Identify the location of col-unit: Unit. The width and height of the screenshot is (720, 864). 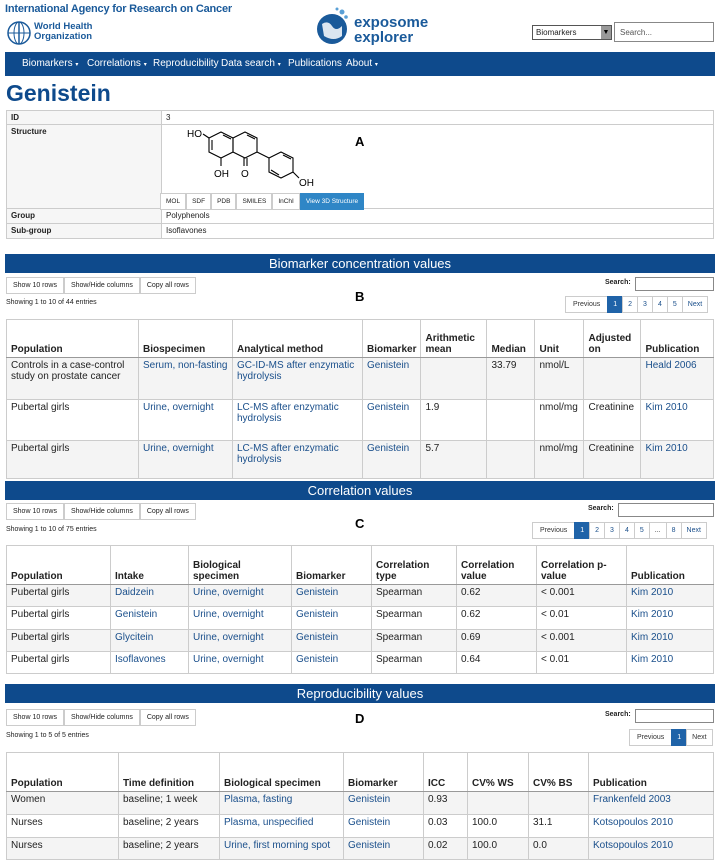
(559, 338).